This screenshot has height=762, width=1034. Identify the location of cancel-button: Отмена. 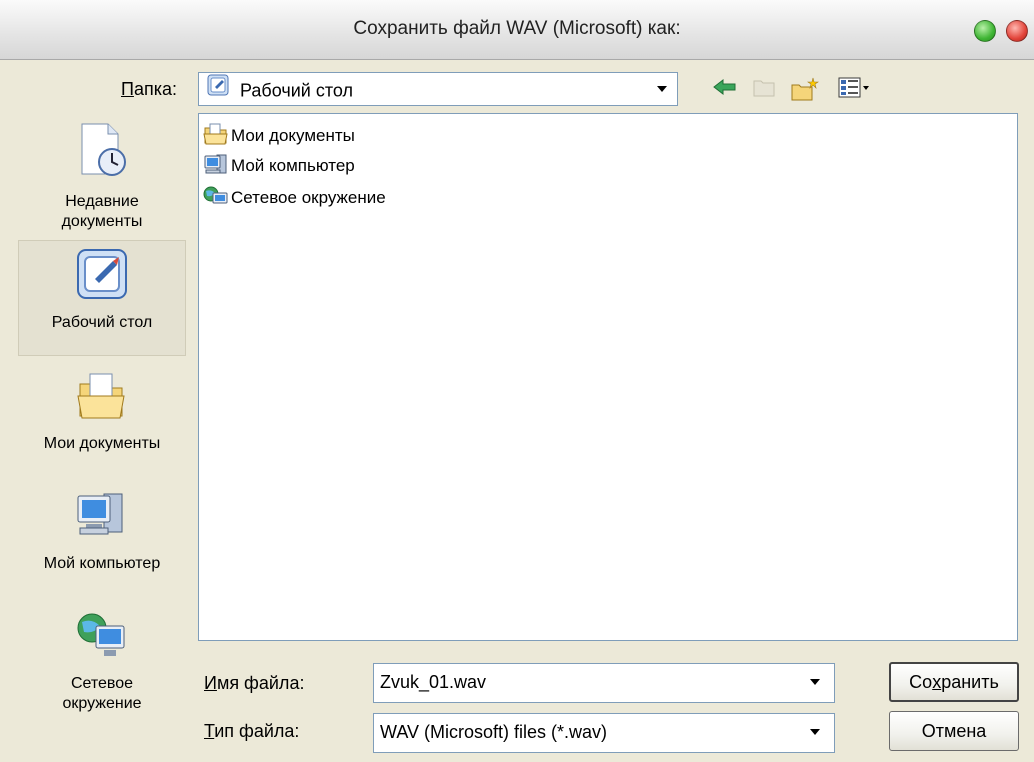
(954, 731).